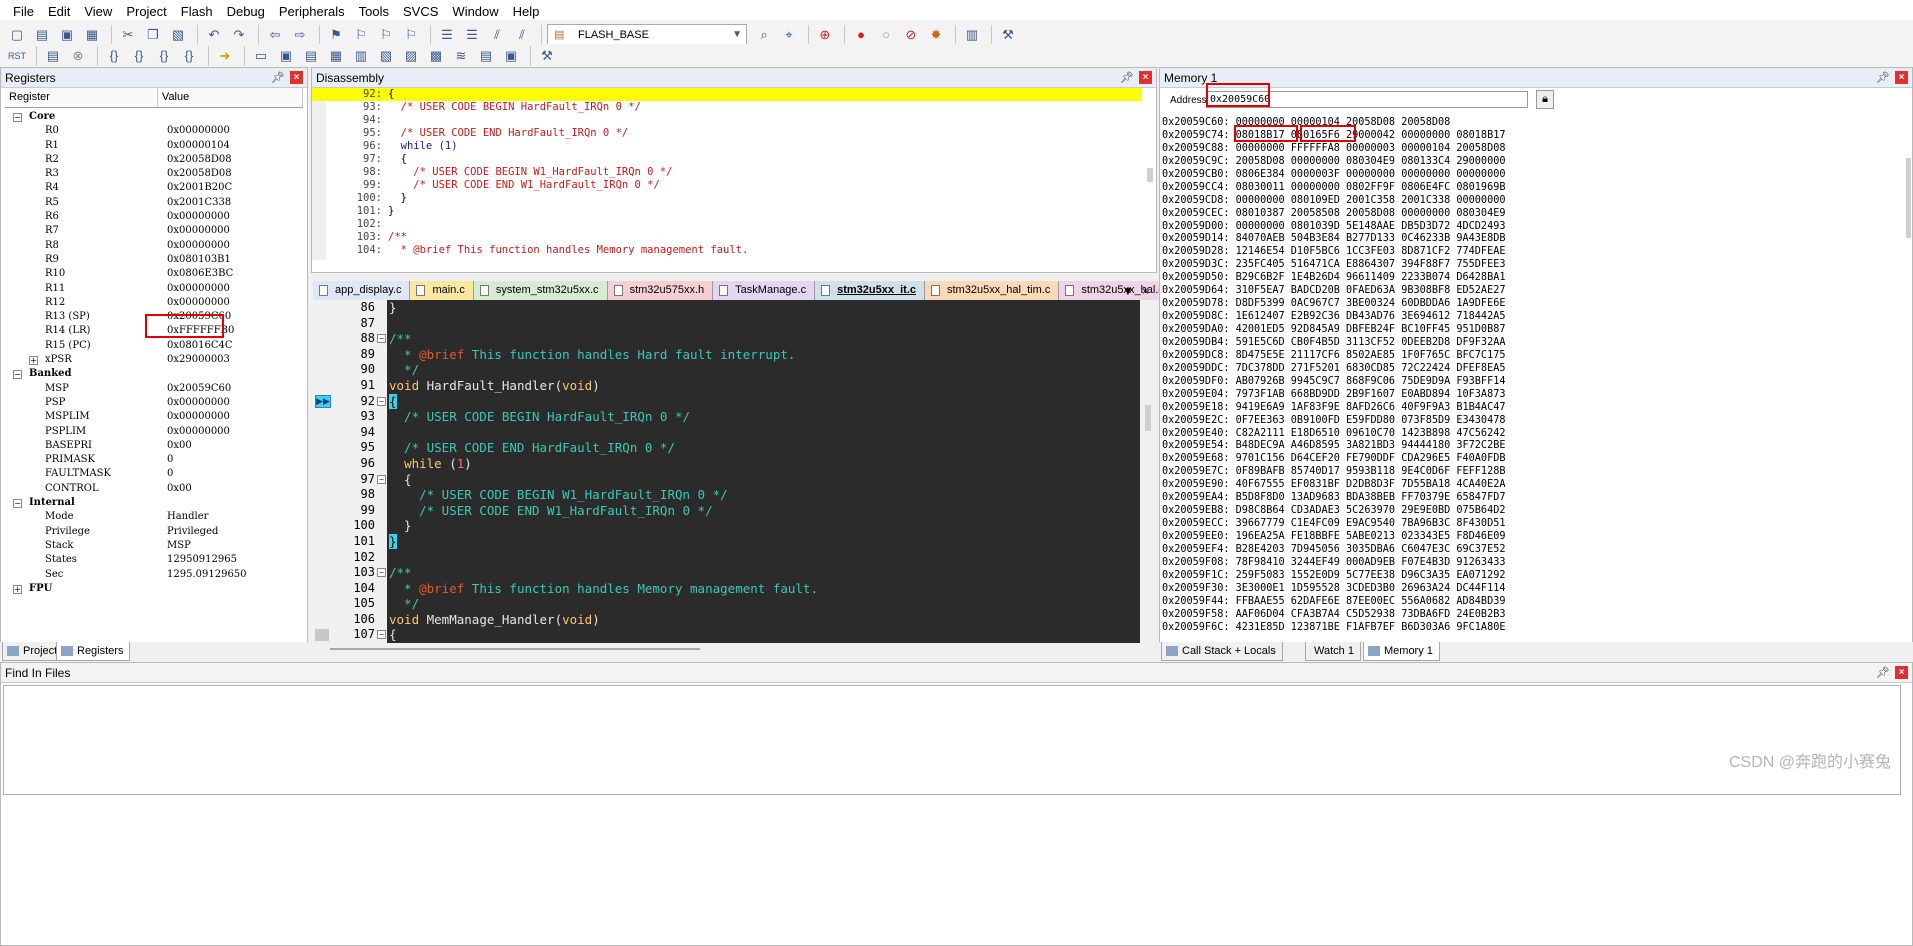  I want to click on register-value: 0x00000104, so click(198, 146).